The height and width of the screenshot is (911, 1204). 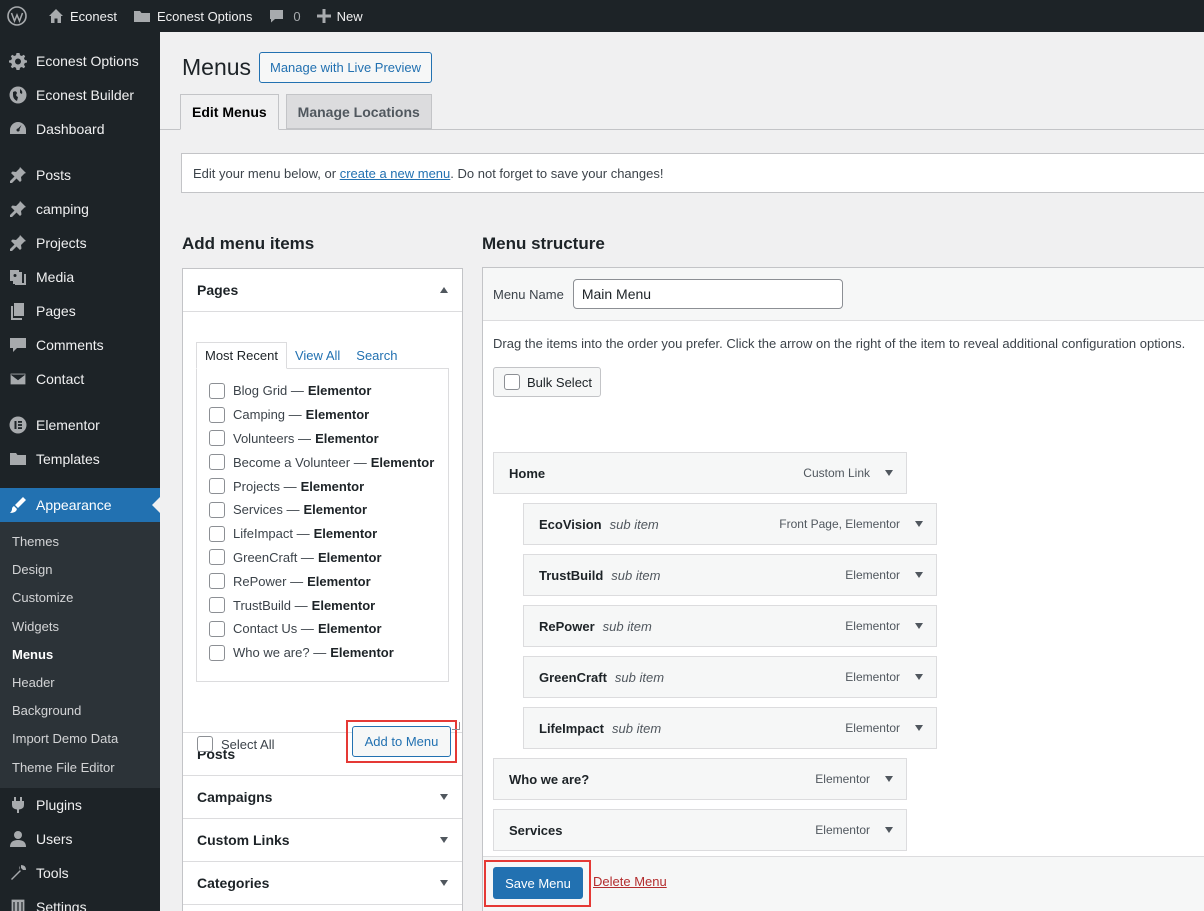 What do you see at coordinates (80, 209) in the screenshot?
I see `sidebar-item-camping: camping` at bounding box center [80, 209].